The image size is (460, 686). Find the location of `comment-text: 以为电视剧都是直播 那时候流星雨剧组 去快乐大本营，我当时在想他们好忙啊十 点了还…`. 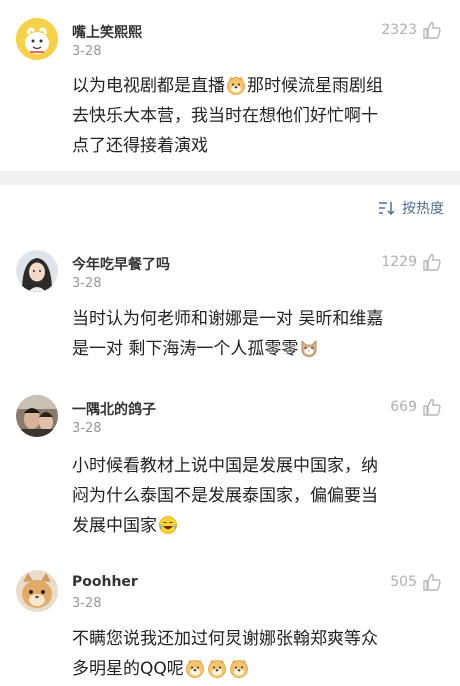

comment-text: 以为电视剧都是直播 那时候流星雨剧组 去快乐大本营，我当时在想他们好忙啊十 点了还… is located at coordinates (227, 115).